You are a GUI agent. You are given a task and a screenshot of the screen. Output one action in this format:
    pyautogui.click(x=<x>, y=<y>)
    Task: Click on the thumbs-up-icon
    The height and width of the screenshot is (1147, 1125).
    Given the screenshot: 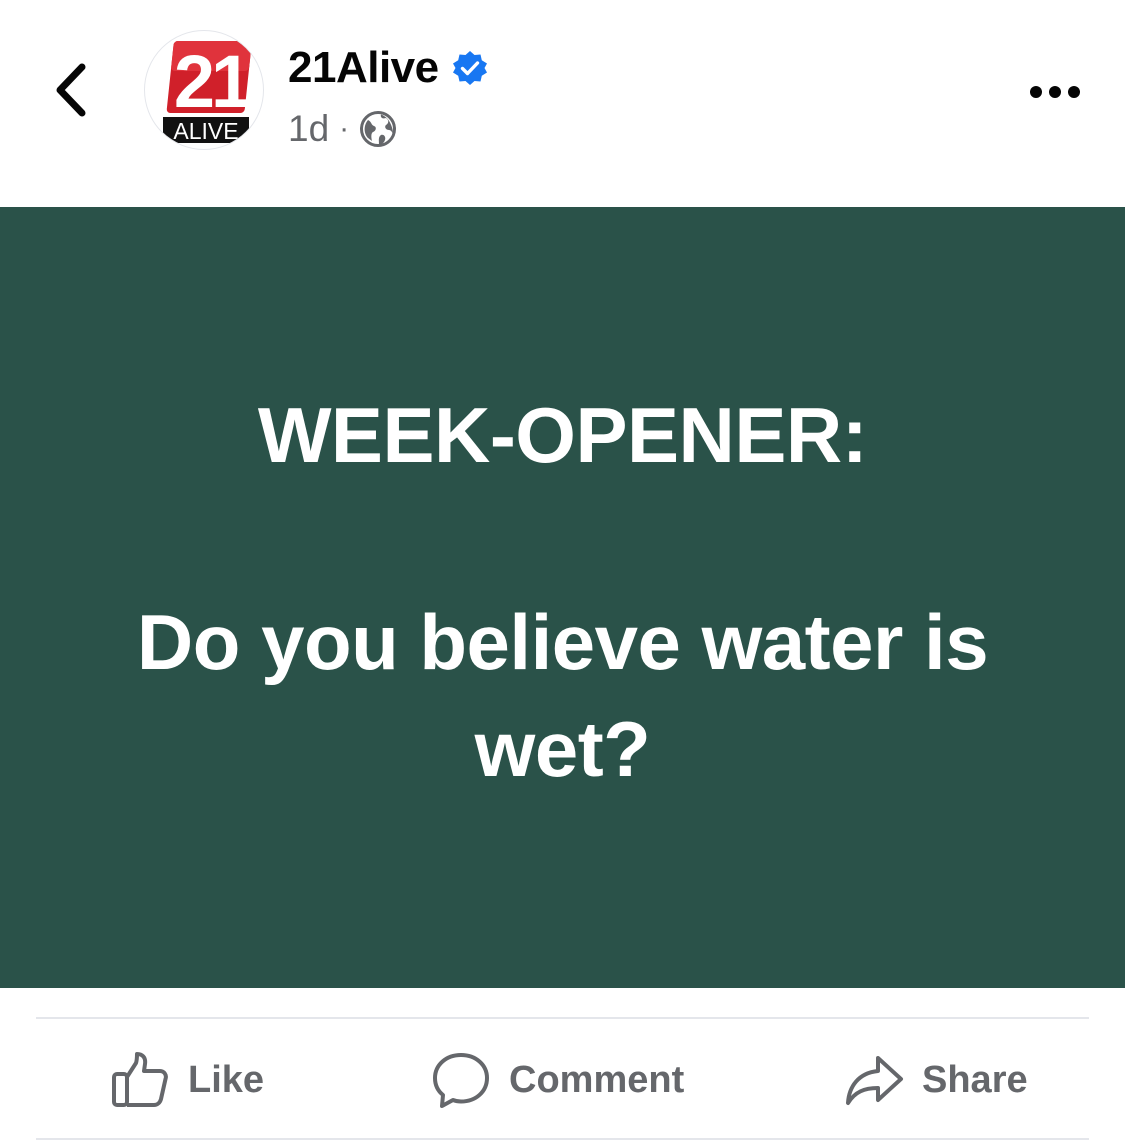 What is the action you would take?
    pyautogui.click(x=140, y=1080)
    